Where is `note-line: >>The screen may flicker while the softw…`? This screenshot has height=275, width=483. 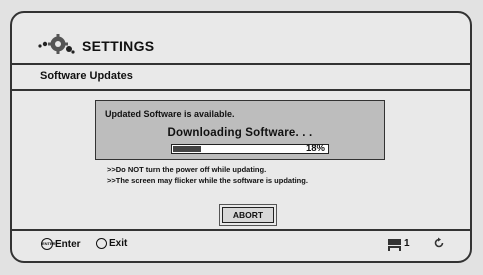 note-line: >>The screen may flicker while the softw… is located at coordinates (207, 180).